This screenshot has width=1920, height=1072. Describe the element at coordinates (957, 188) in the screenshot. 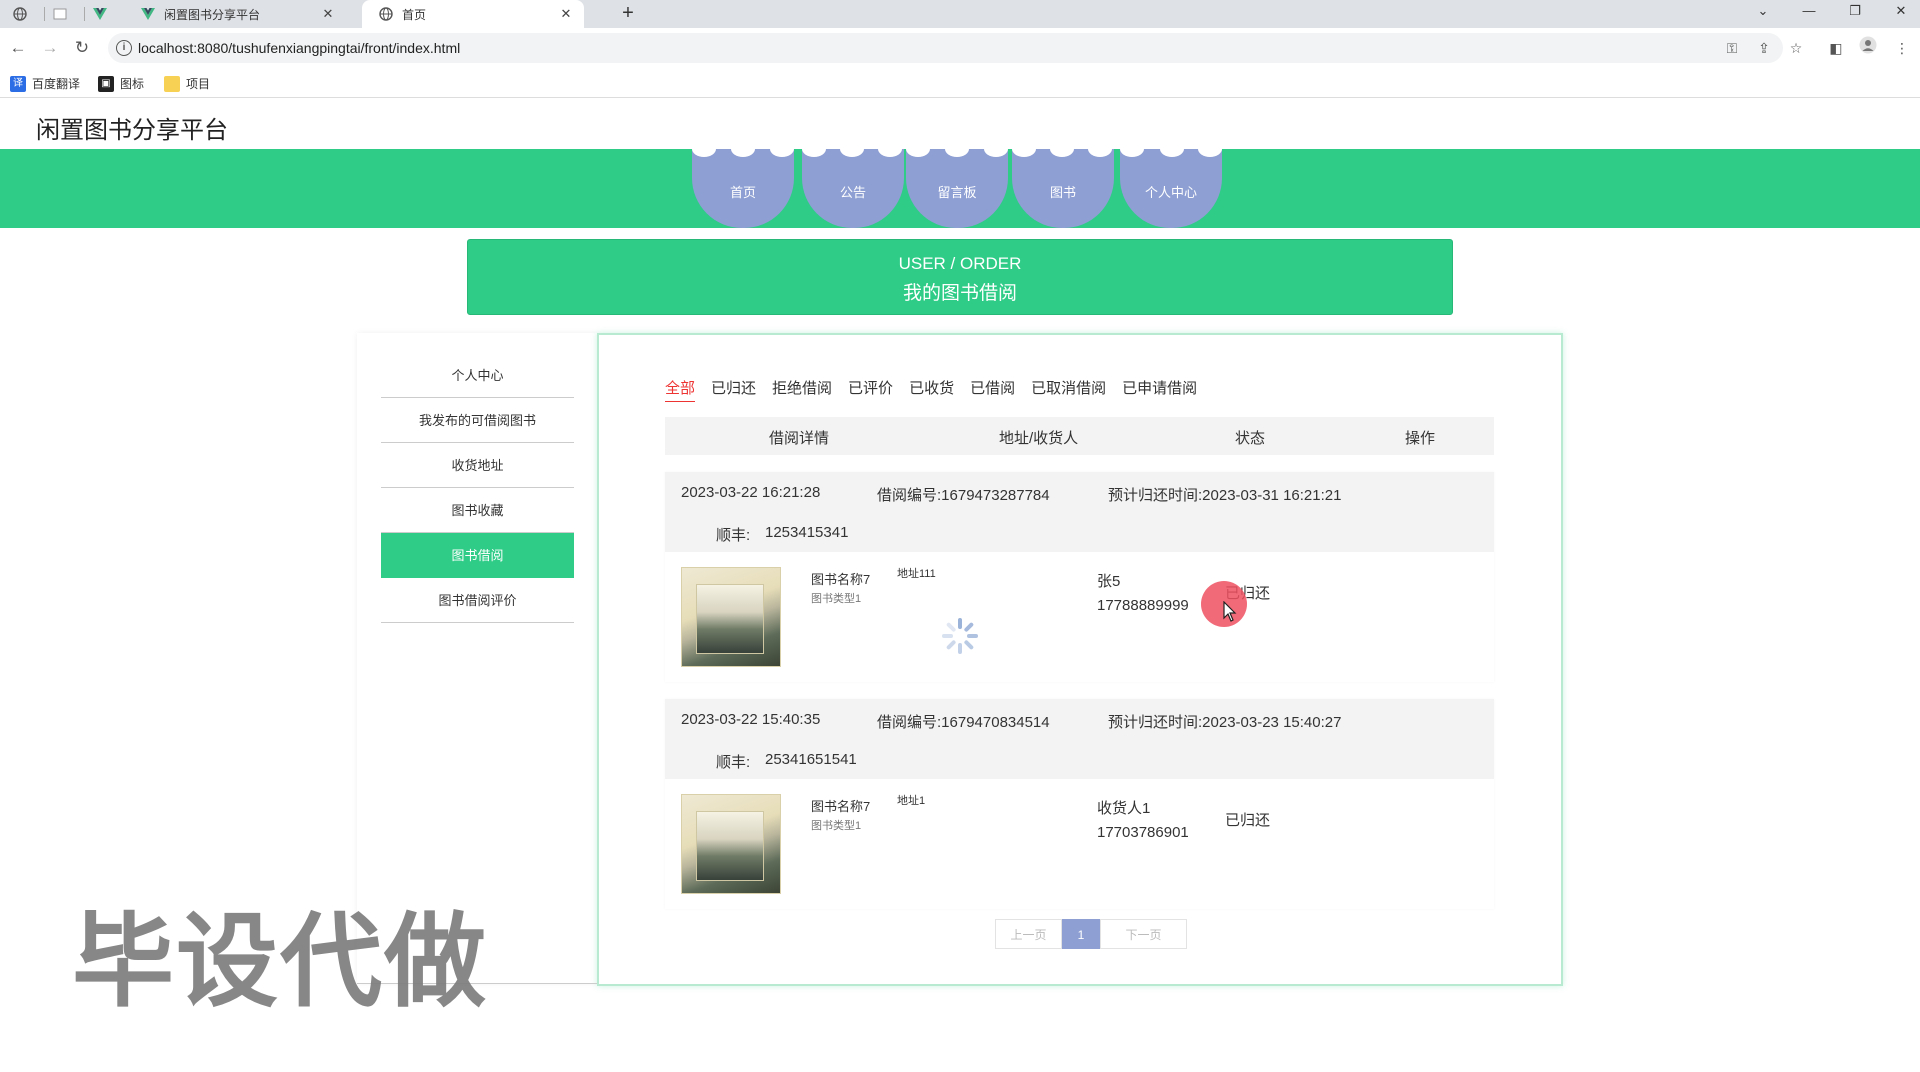

I see `nav-item-message-board: 留言板` at that location.